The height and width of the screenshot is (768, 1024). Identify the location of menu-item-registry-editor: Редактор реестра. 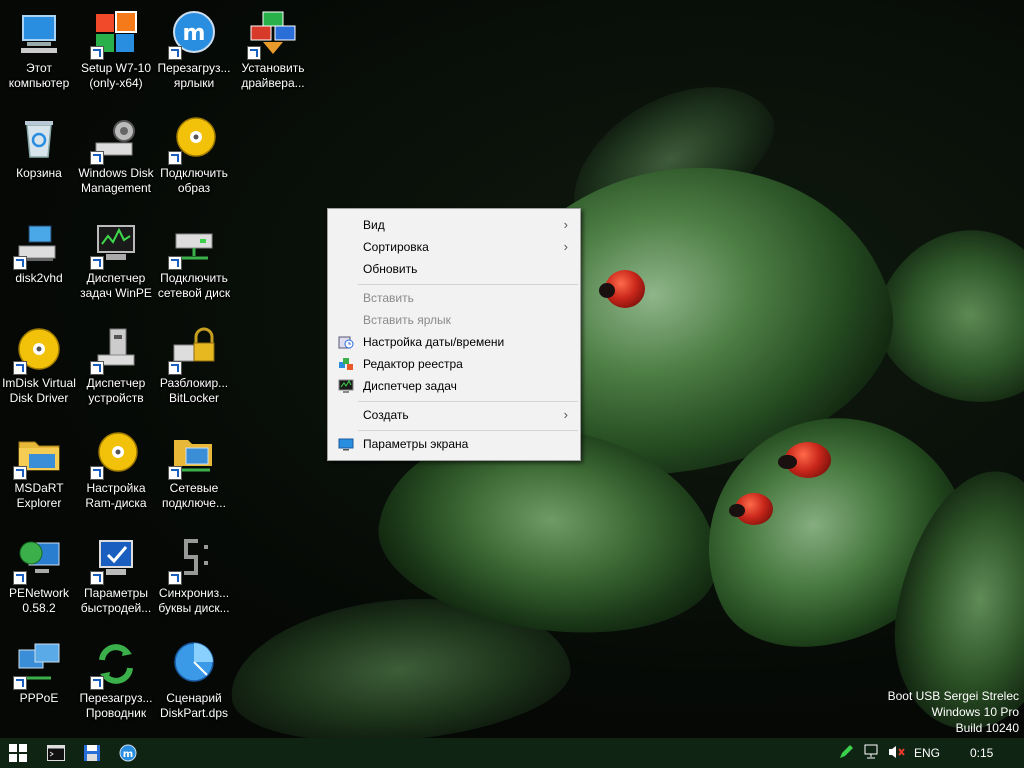
(454, 364).